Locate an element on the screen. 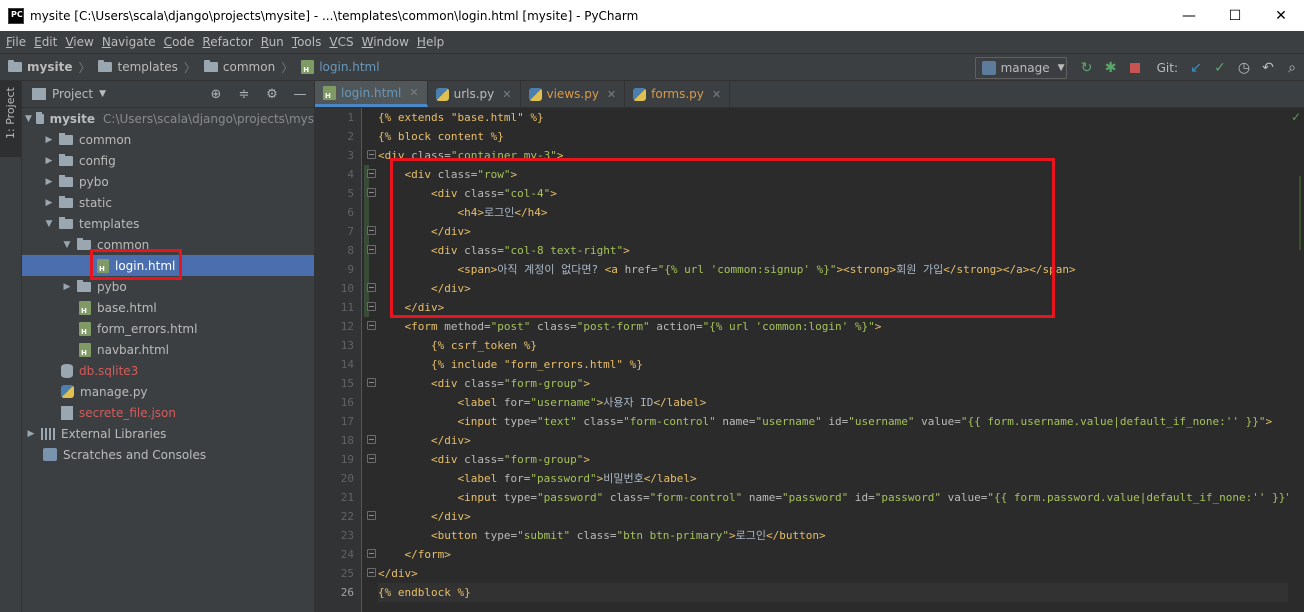 The image size is (1304, 612). menu-file: File is located at coordinates (16, 42).